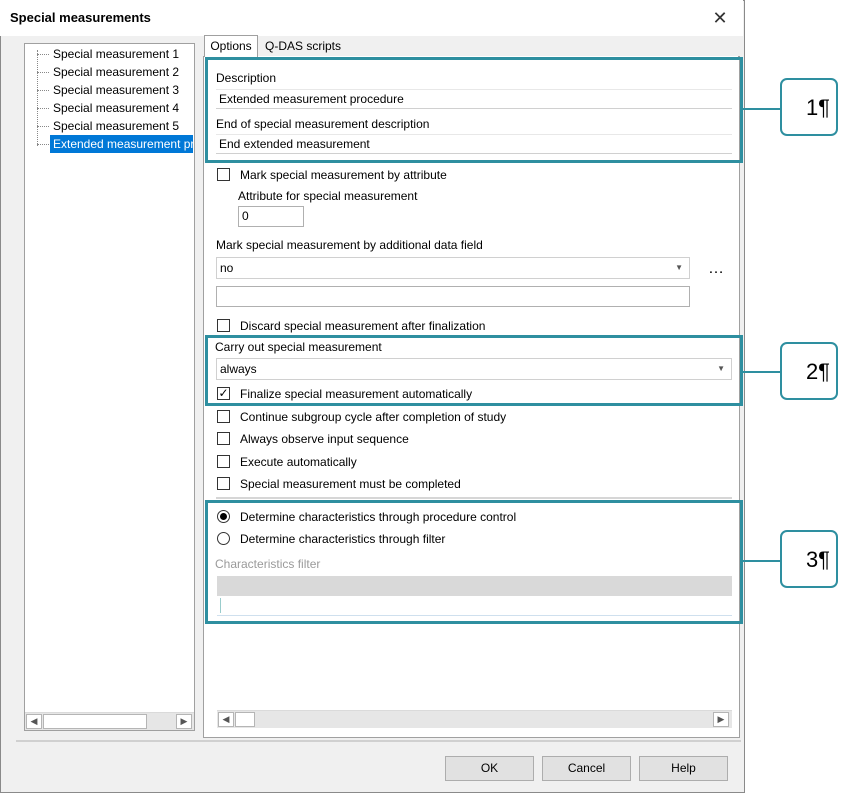  I want to click on cancel-button: Cancel, so click(586, 768).